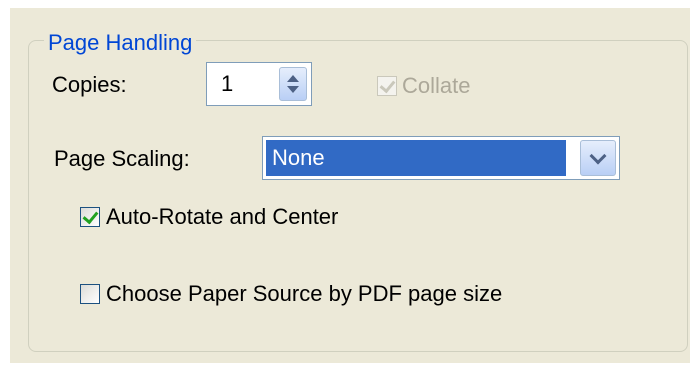 This screenshot has height=369, width=693. What do you see at coordinates (293, 78) in the screenshot?
I see `arrow-up-icon` at bounding box center [293, 78].